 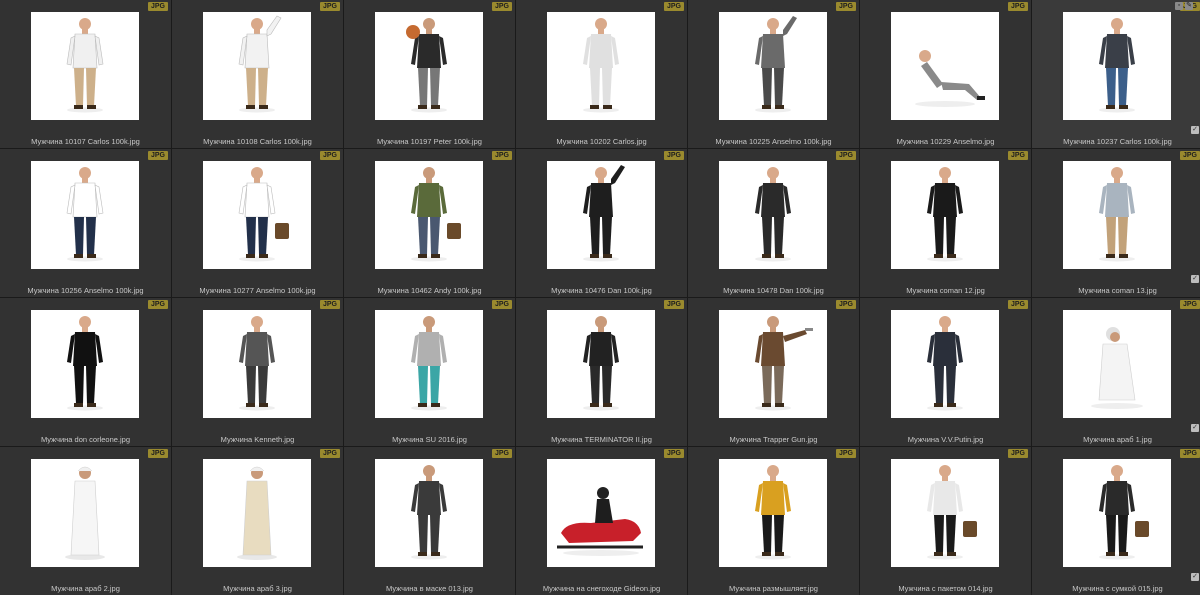 I want to click on thumbnail-cell: JPG Мужчина араб 3.jpg, so click(x=257, y=521).